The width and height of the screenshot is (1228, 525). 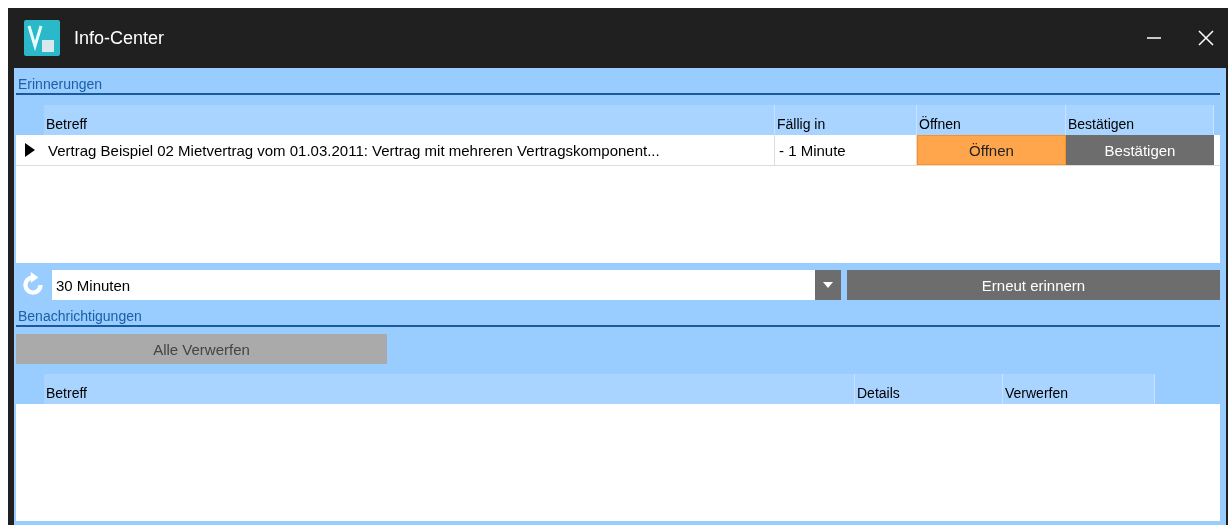 I want to click on column-header: Bestätigen, so click(x=1140, y=120).